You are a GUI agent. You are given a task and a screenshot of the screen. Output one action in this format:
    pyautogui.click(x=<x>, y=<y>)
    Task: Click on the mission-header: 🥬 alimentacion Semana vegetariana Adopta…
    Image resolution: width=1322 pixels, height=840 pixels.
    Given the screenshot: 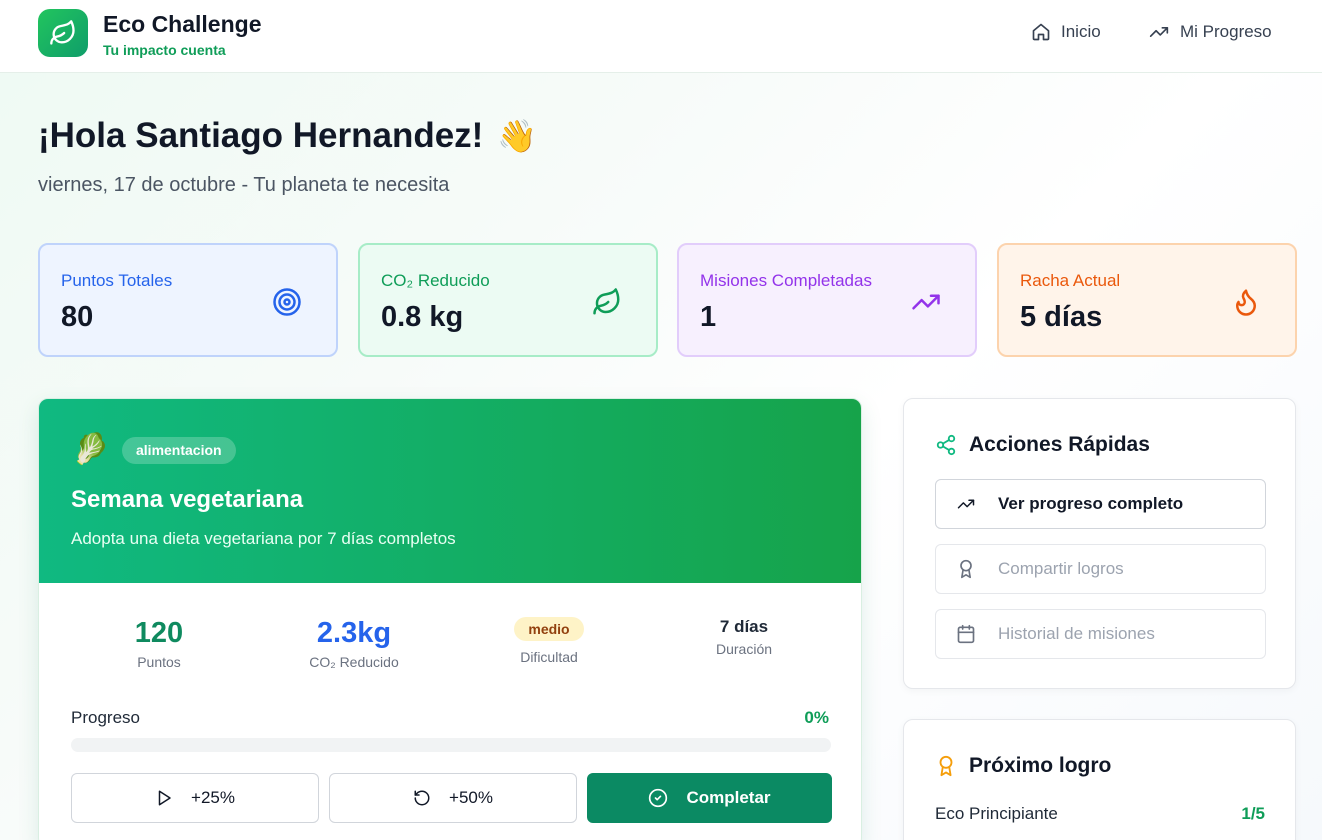 What is the action you would take?
    pyautogui.click(x=450, y=491)
    